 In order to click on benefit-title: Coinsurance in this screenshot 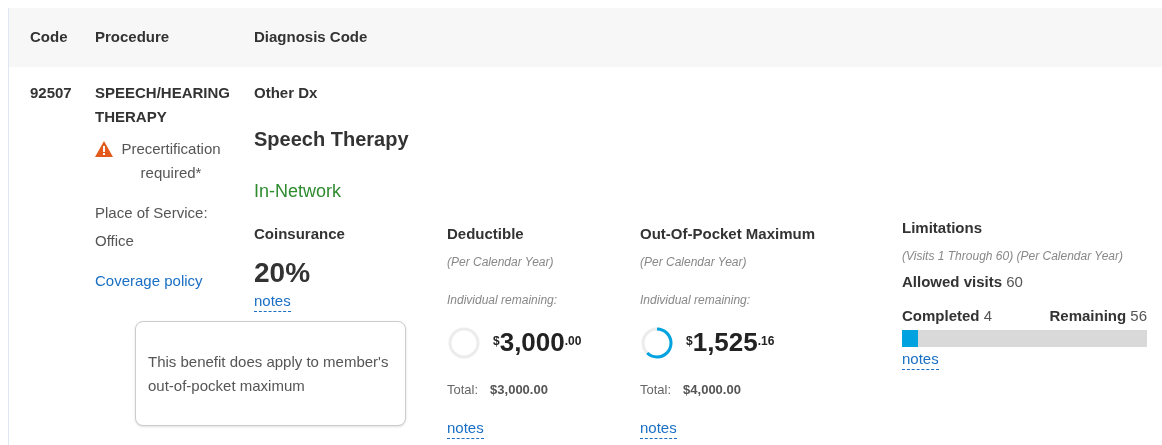, I will do `click(300, 234)`.